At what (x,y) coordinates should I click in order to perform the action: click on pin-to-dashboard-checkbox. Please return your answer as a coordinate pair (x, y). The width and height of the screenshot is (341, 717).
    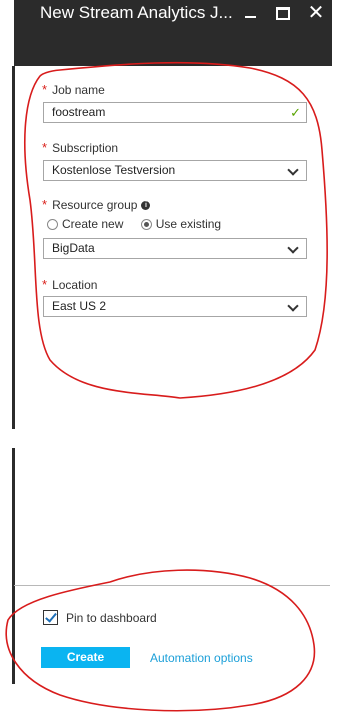
    Looking at the image, I should click on (50, 617).